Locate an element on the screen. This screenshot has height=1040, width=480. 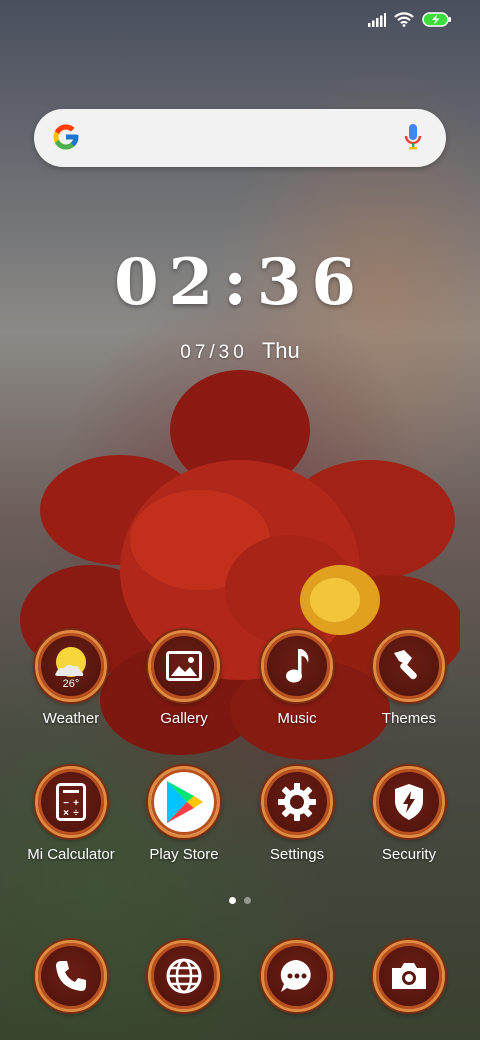
play-store-icon is located at coordinates (184, 802).